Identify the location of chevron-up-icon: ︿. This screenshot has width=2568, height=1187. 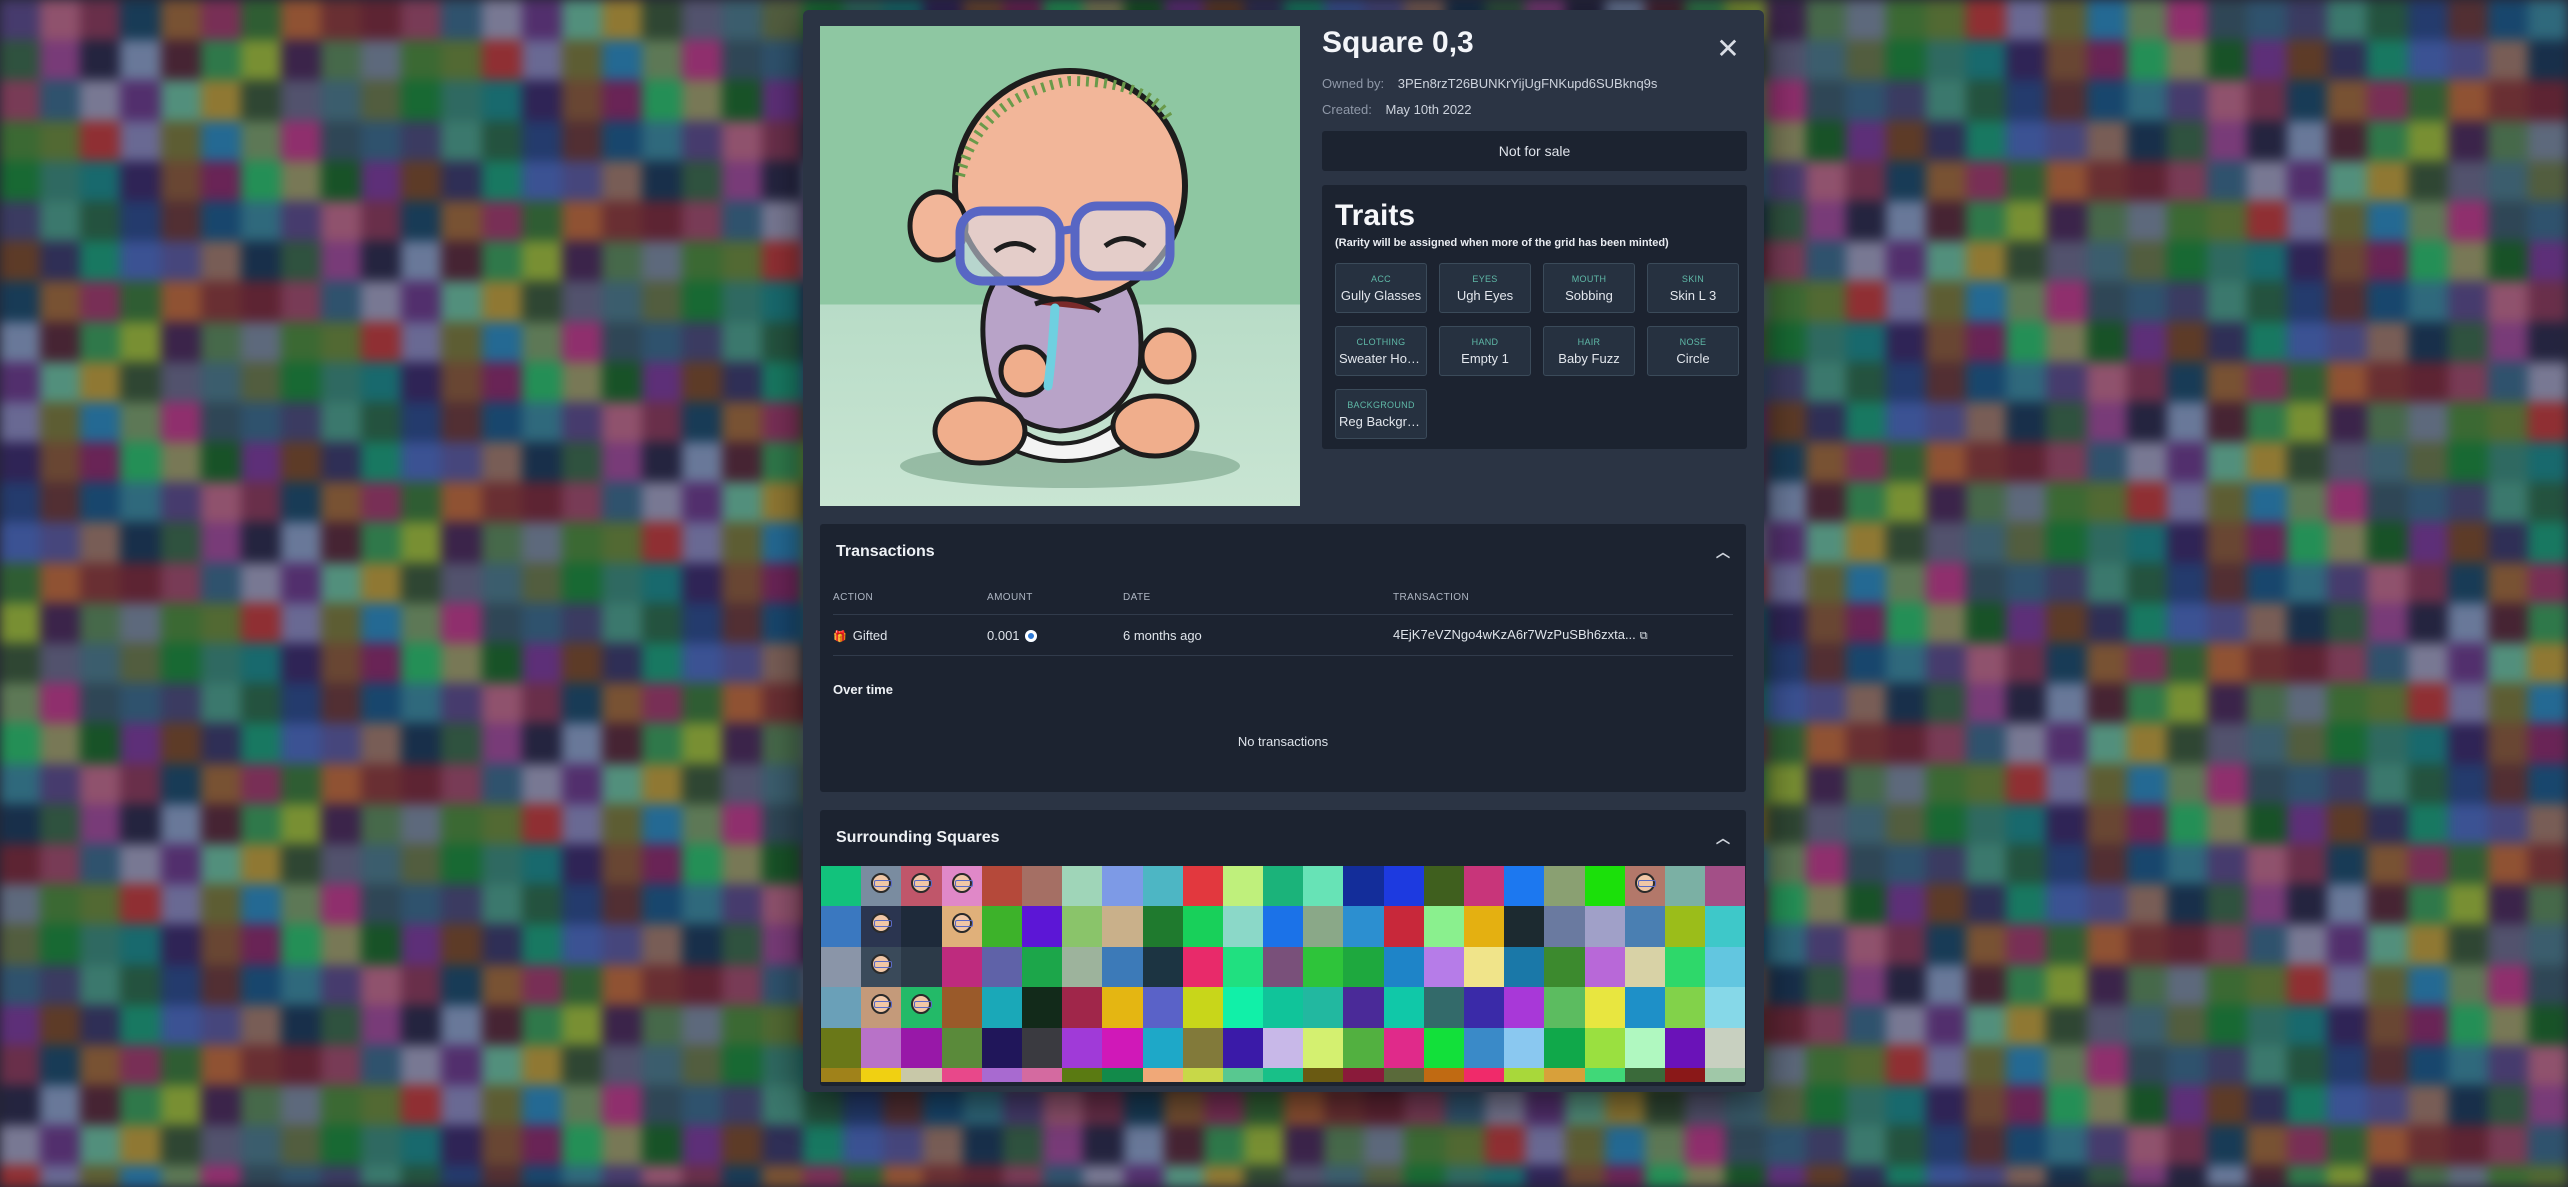
(1723, 552).